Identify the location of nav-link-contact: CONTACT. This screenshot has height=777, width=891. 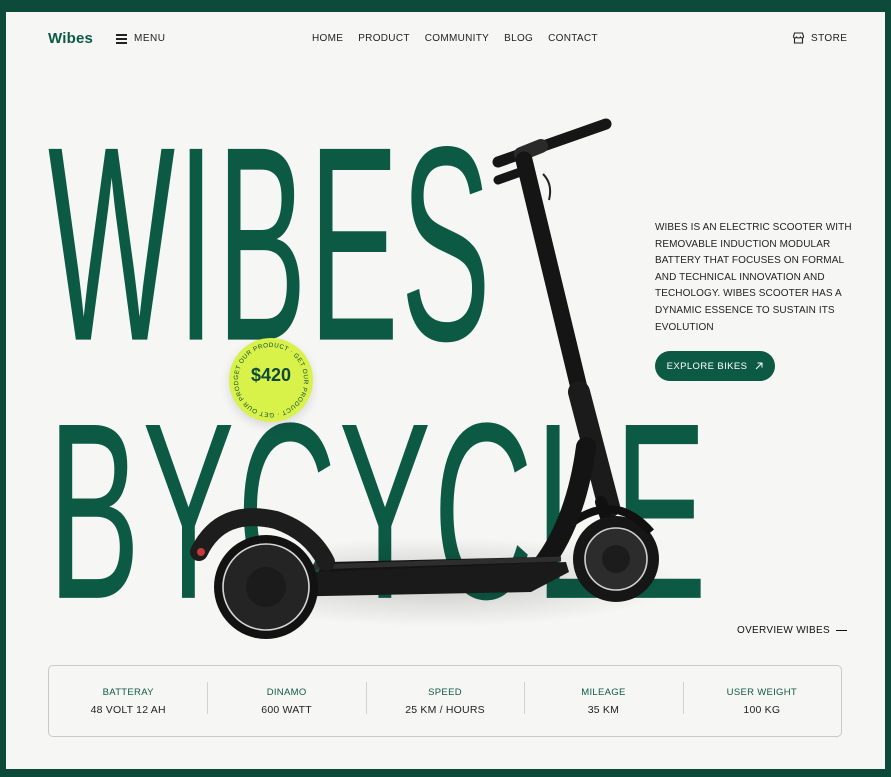
(573, 38).